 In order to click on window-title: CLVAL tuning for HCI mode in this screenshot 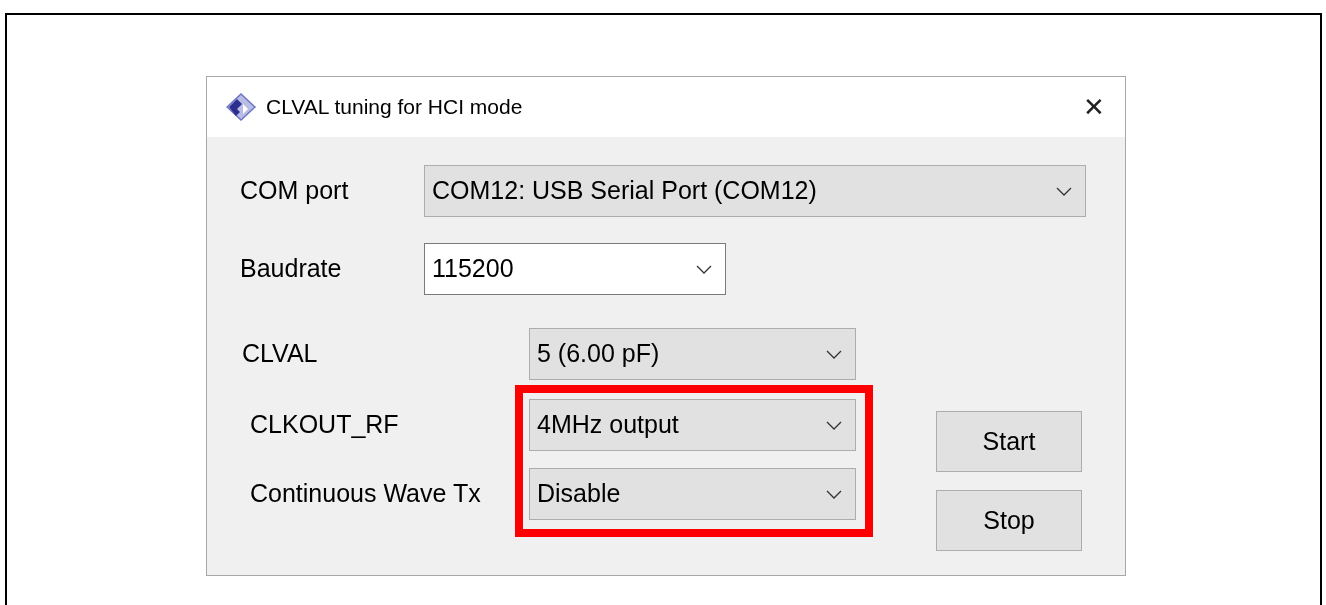, I will do `click(394, 107)`.